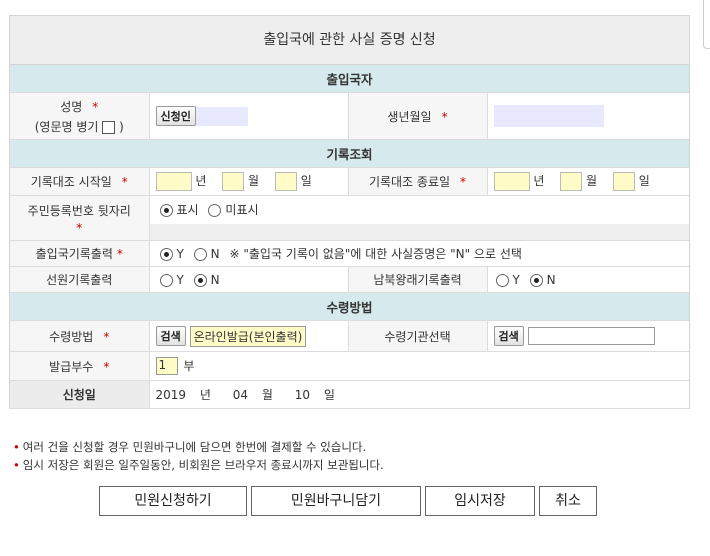  What do you see at coordinates (79, 253) in the screenshot?
I see `record-print-label-cell: 출입국기록출력 *` at bounding box center [79, 253].